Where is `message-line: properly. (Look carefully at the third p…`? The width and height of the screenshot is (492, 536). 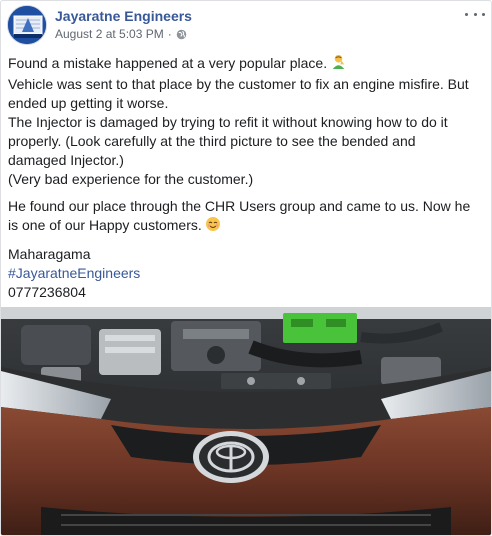
message-line: properly. (Look carefully at the third p… is located at coordinates (212, 141).